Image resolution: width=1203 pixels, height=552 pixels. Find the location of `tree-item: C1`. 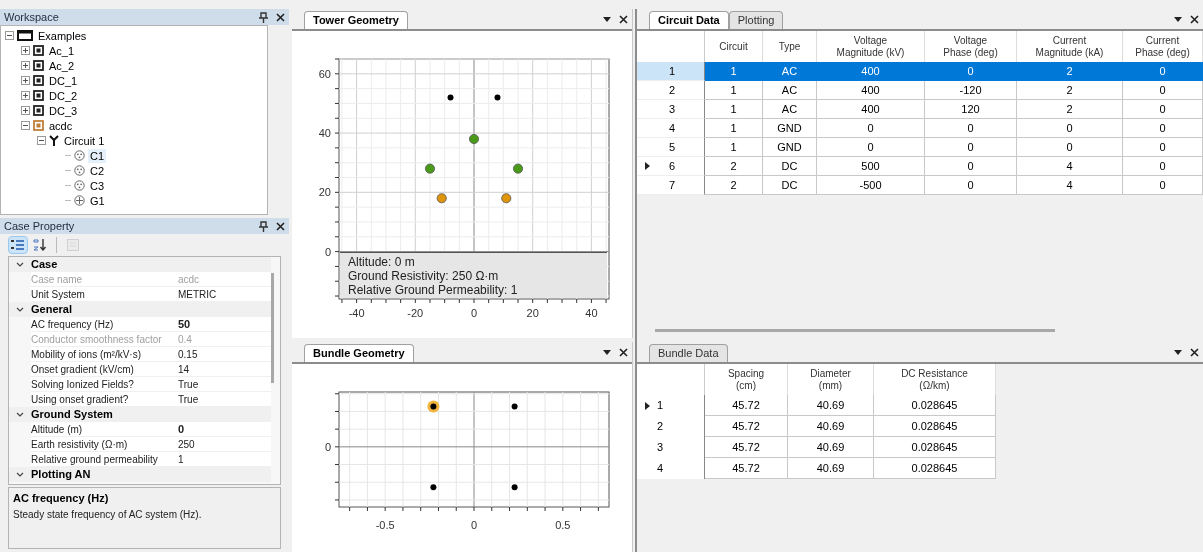

tree-item: C1 is located at coordinates (97, 155).